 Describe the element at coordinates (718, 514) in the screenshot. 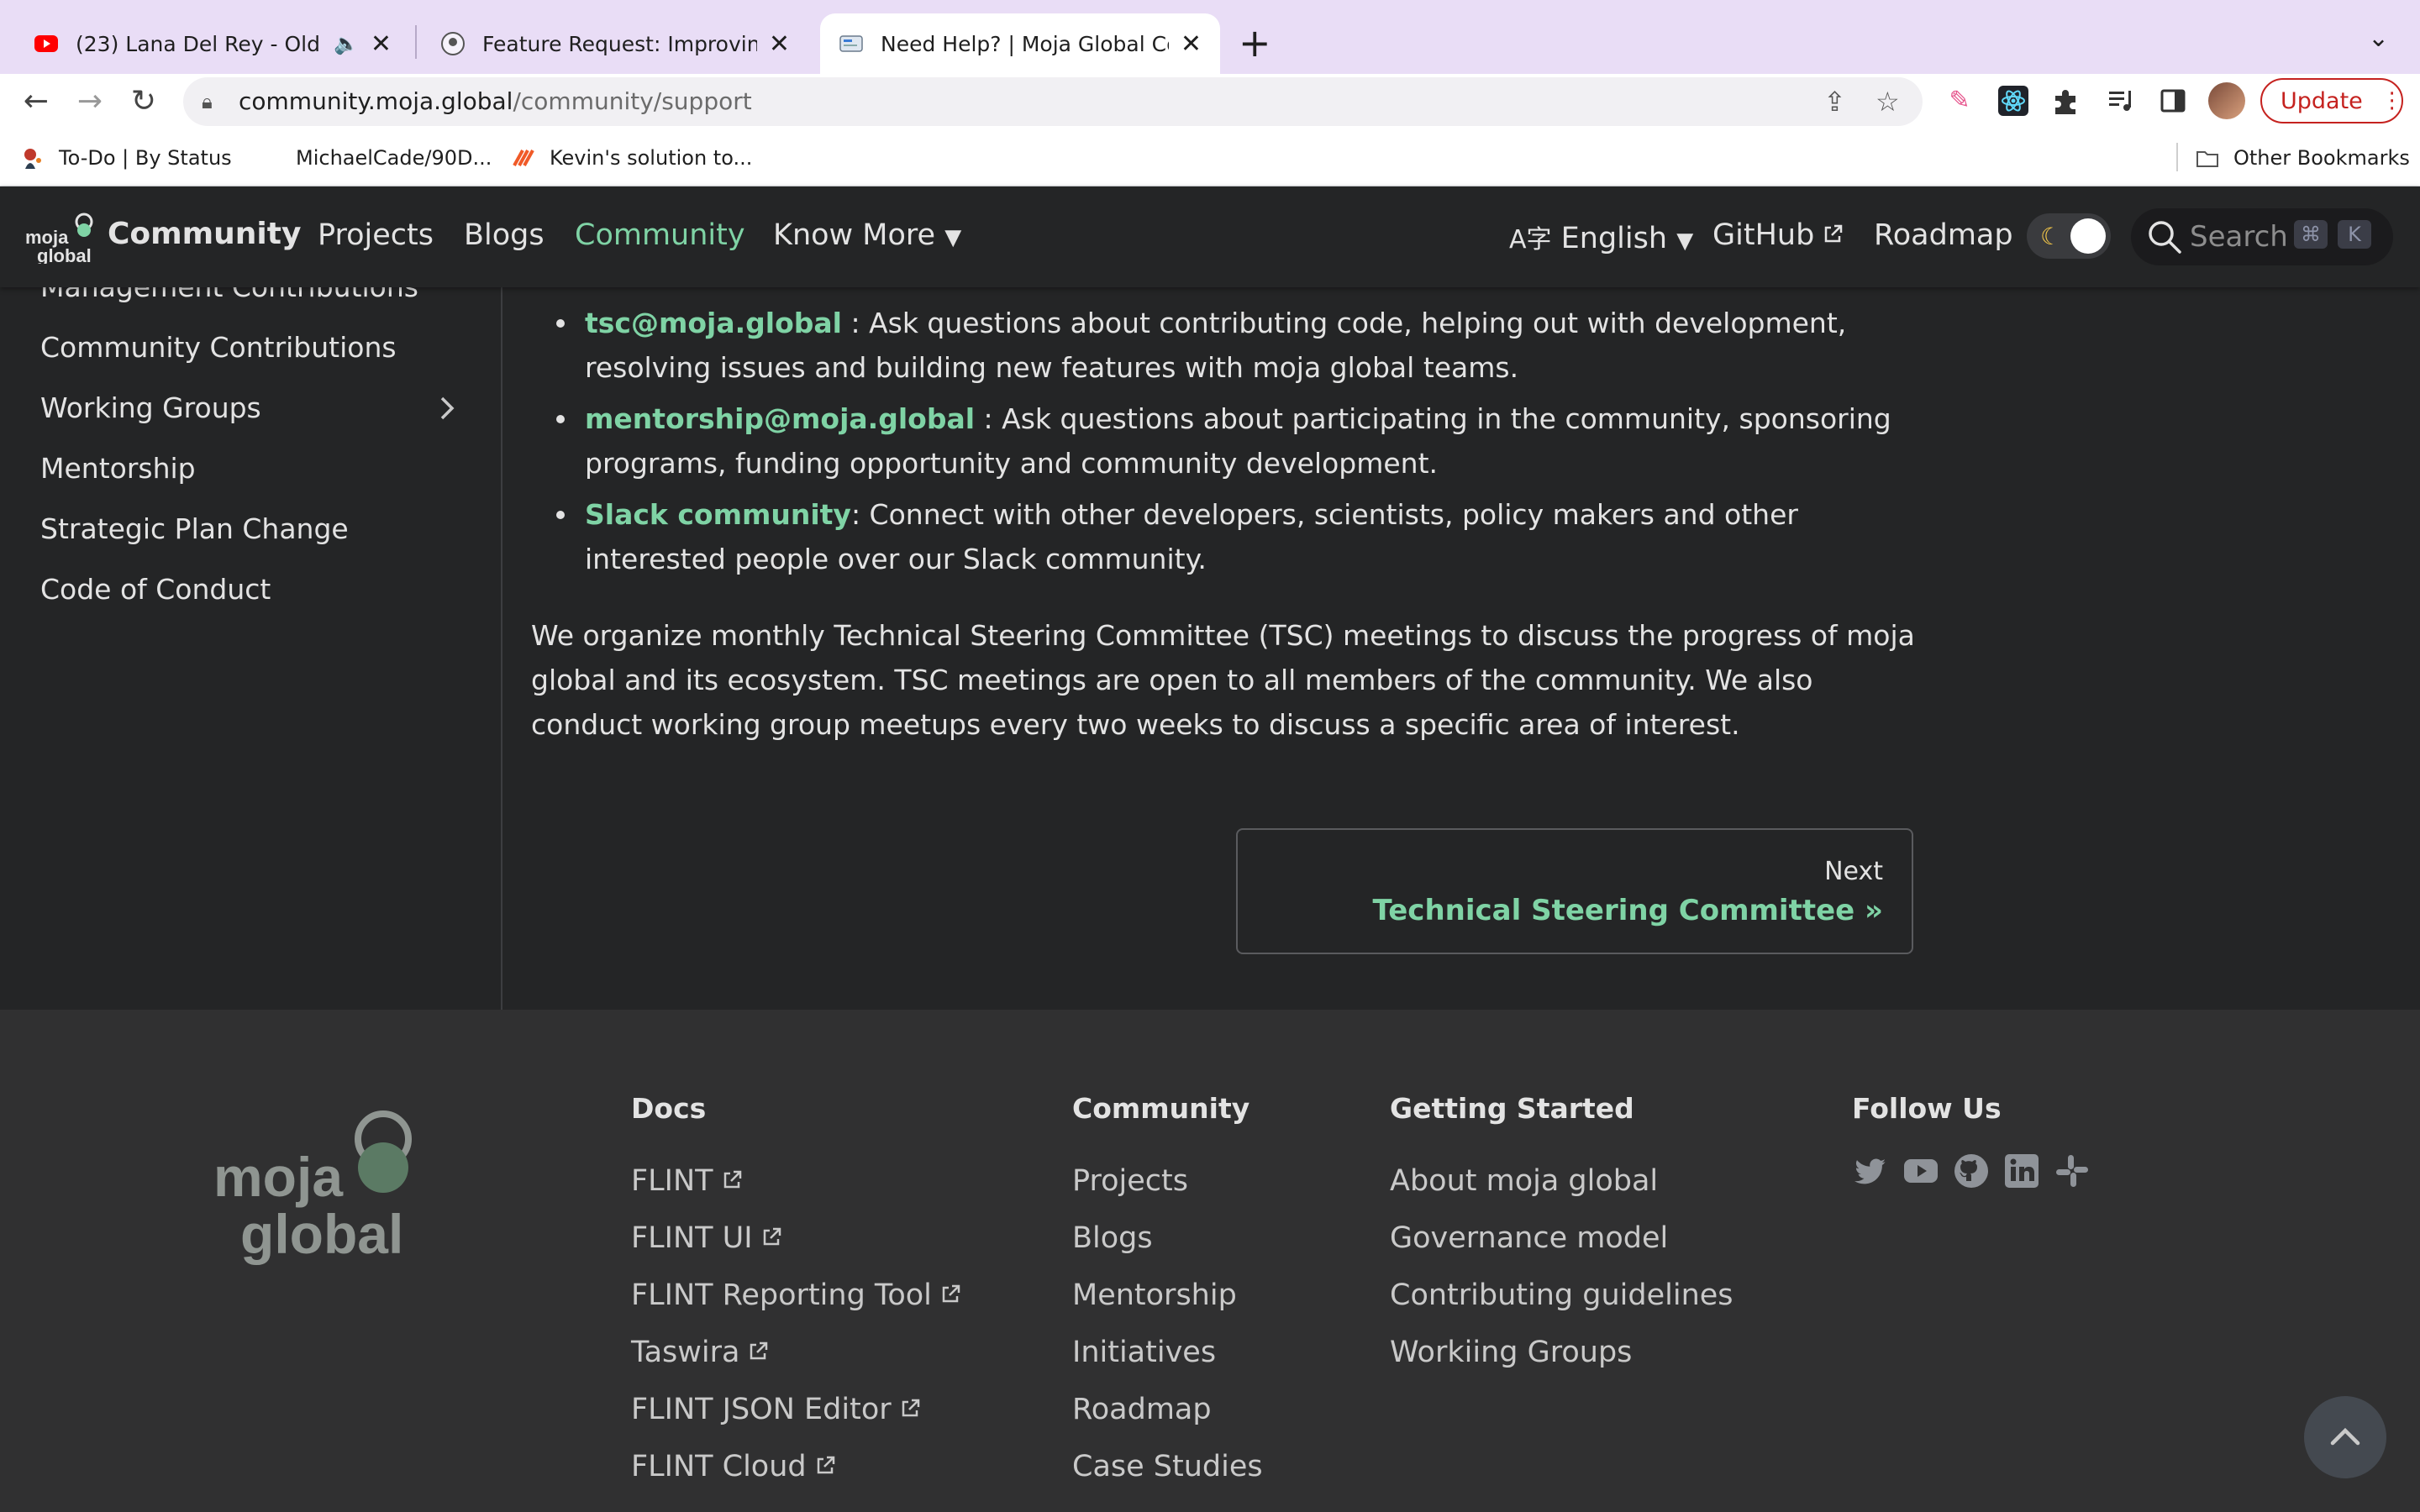

I see `slack-community-link: Slack community` at that location.